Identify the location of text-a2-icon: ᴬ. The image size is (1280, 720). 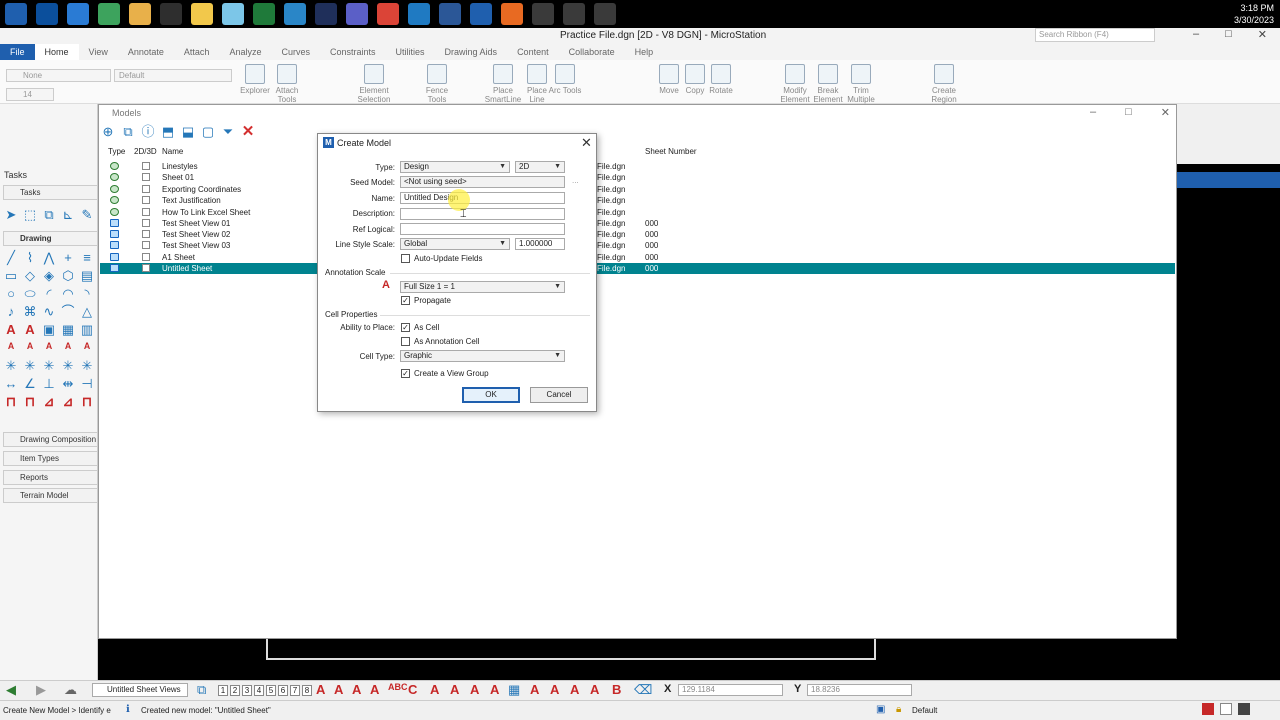
(30, 348).